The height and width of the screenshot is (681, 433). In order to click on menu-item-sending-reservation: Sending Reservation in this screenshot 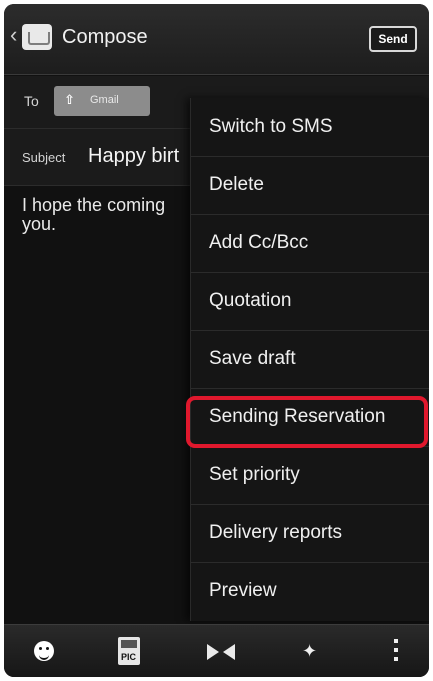, I will do `click(310, 417)`.